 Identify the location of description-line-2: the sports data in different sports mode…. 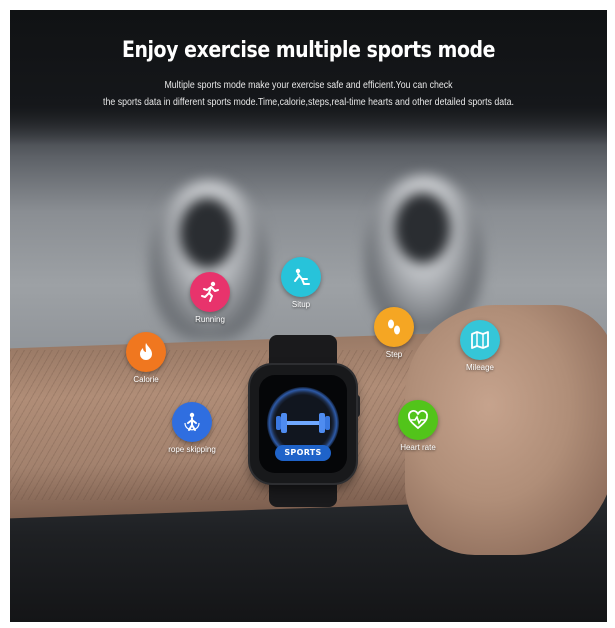
(308, 102).